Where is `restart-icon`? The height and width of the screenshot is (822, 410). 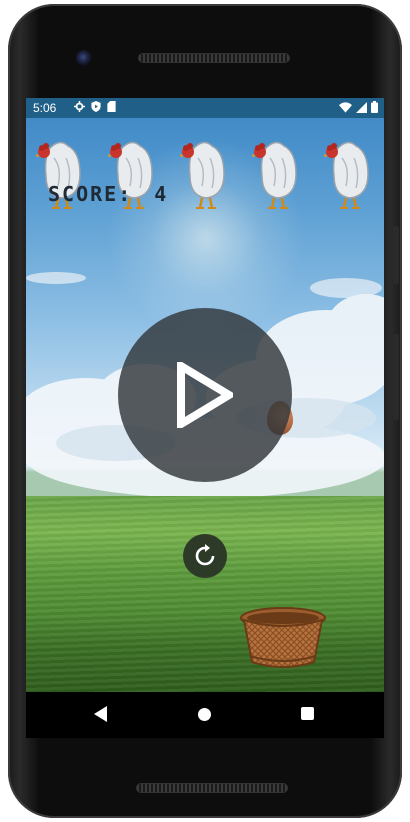 restart-icon is located at coordinates (205, 555).